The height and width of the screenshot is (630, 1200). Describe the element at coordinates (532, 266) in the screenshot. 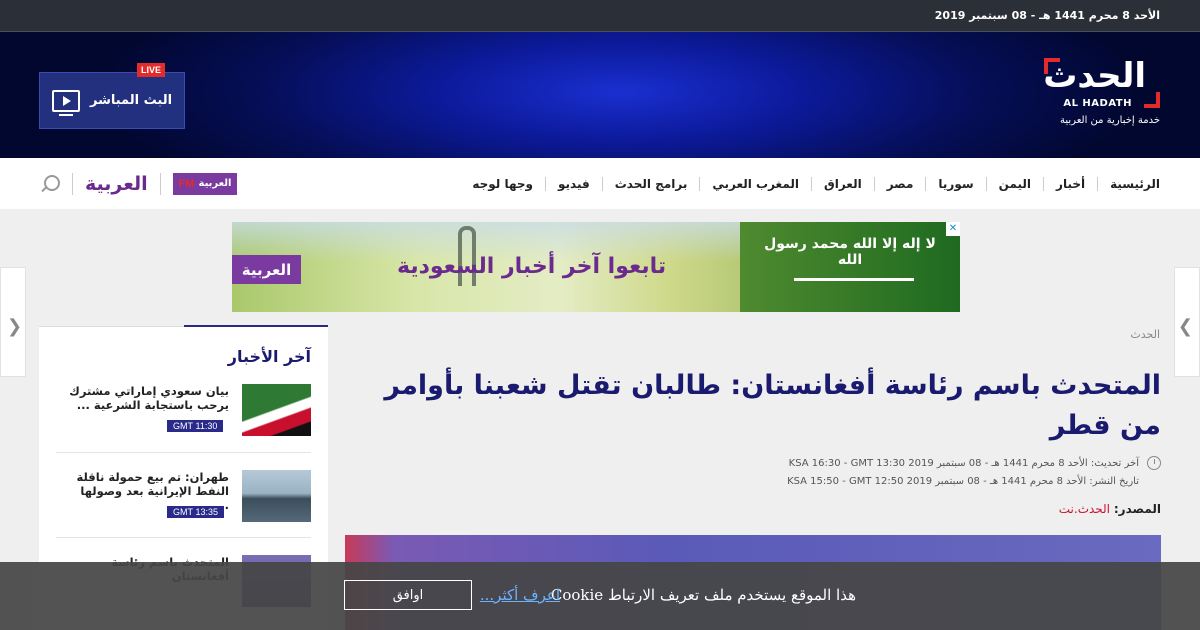

I see `ad-slogan: تابعوا آخر أخبار السعودية` at that location.